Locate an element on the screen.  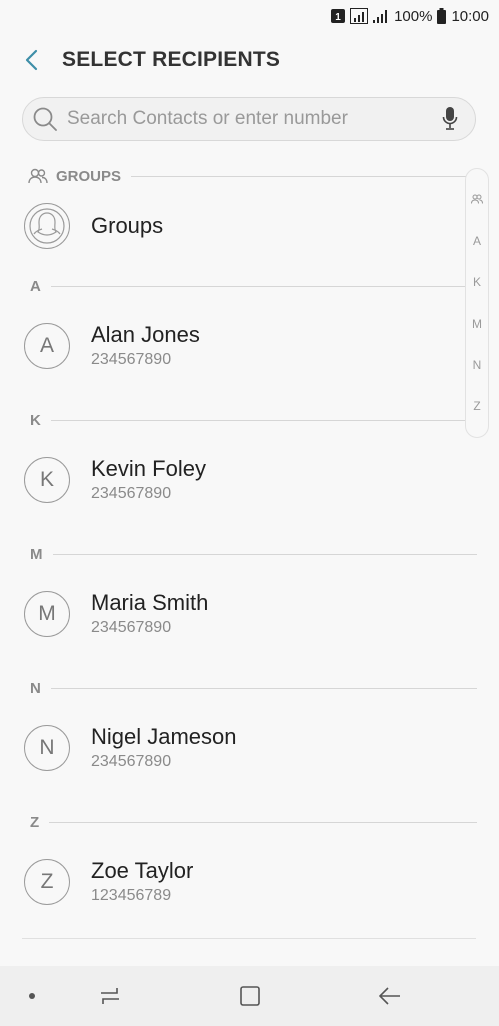
groups-icon is located at coordinates (38, 176).